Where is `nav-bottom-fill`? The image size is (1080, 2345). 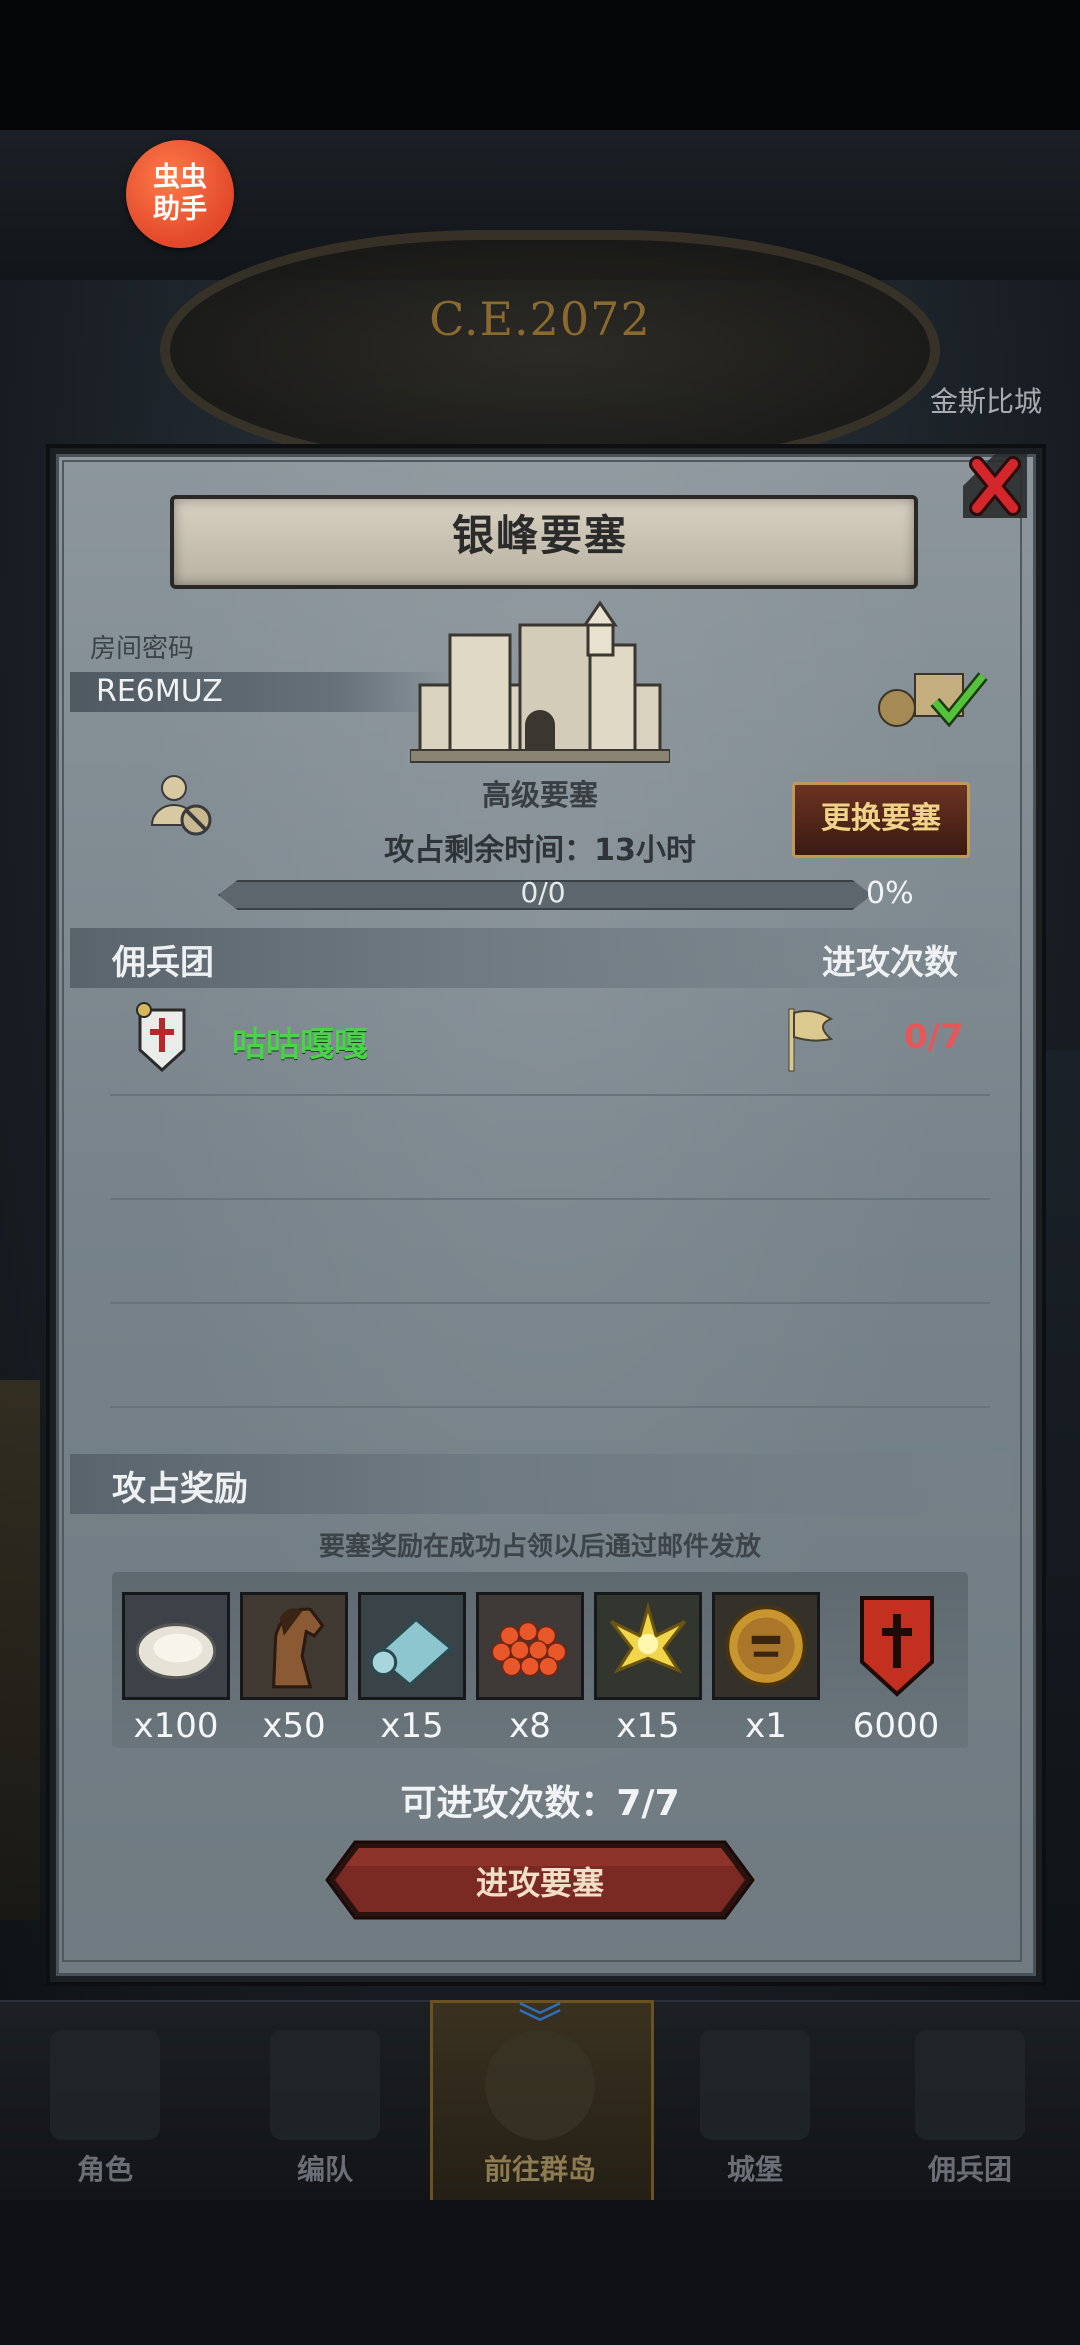
nav-bottom-fill is located at coordinates (540, 2272).